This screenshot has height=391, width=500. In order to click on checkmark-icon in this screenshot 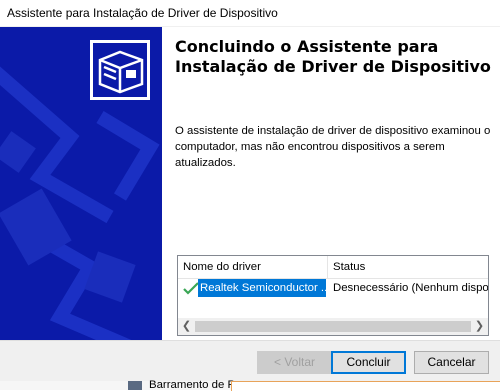, I will do `click(191, 288)`.